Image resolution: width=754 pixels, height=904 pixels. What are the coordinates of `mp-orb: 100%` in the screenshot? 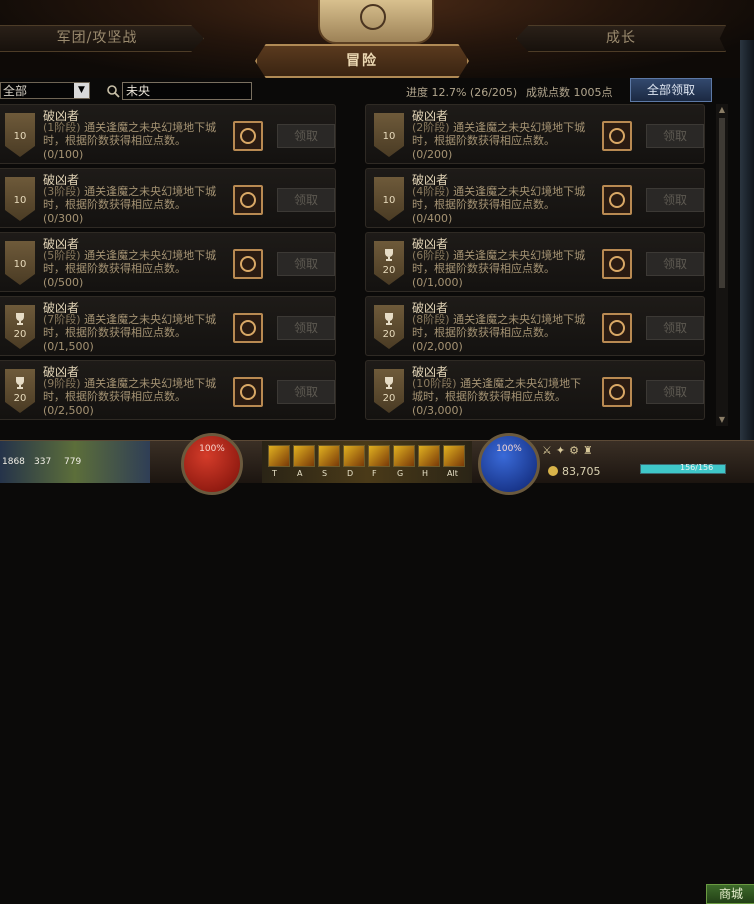 It's located at (509, 464).